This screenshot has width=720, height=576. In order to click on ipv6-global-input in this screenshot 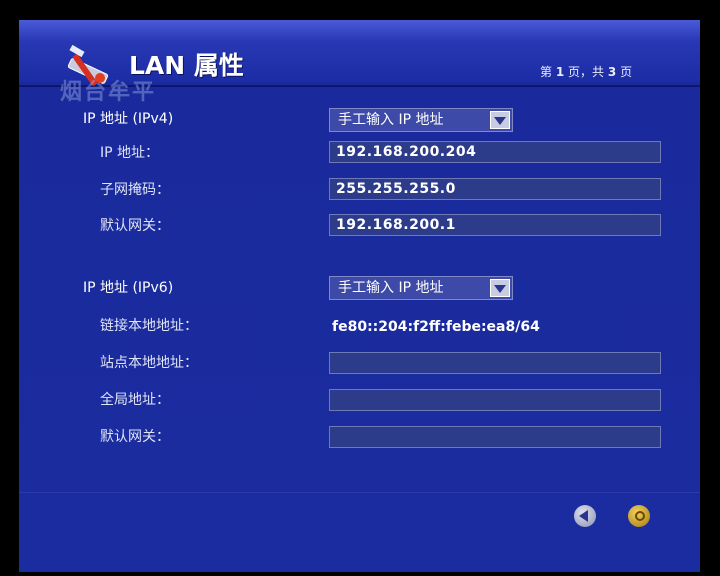, I will do `click(495, 400)`.